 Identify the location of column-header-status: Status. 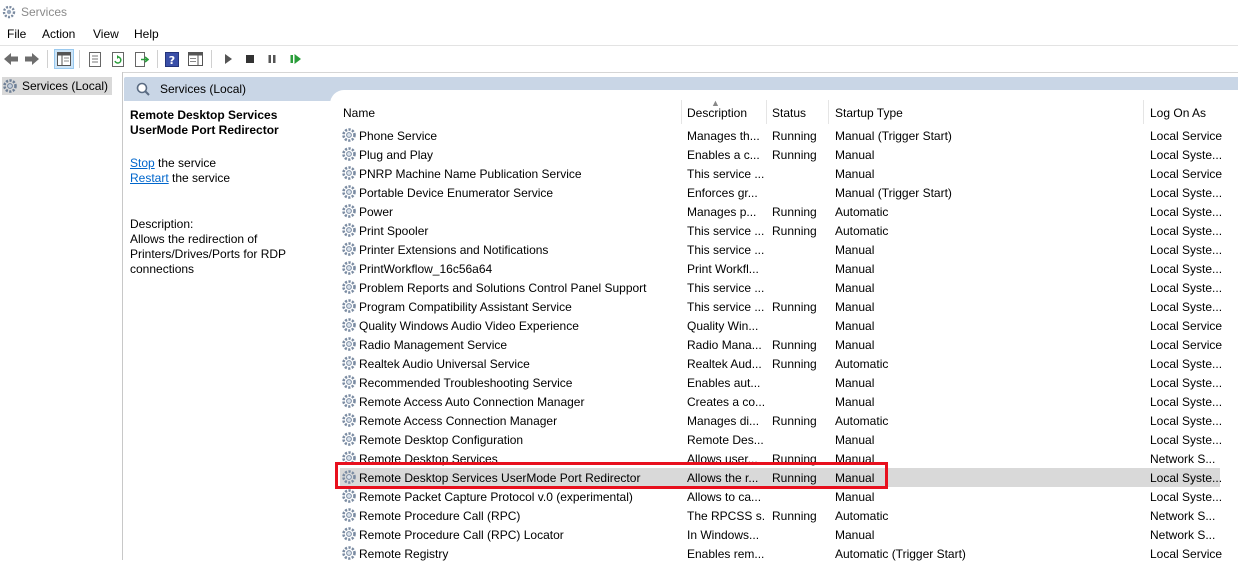
(789, 115).